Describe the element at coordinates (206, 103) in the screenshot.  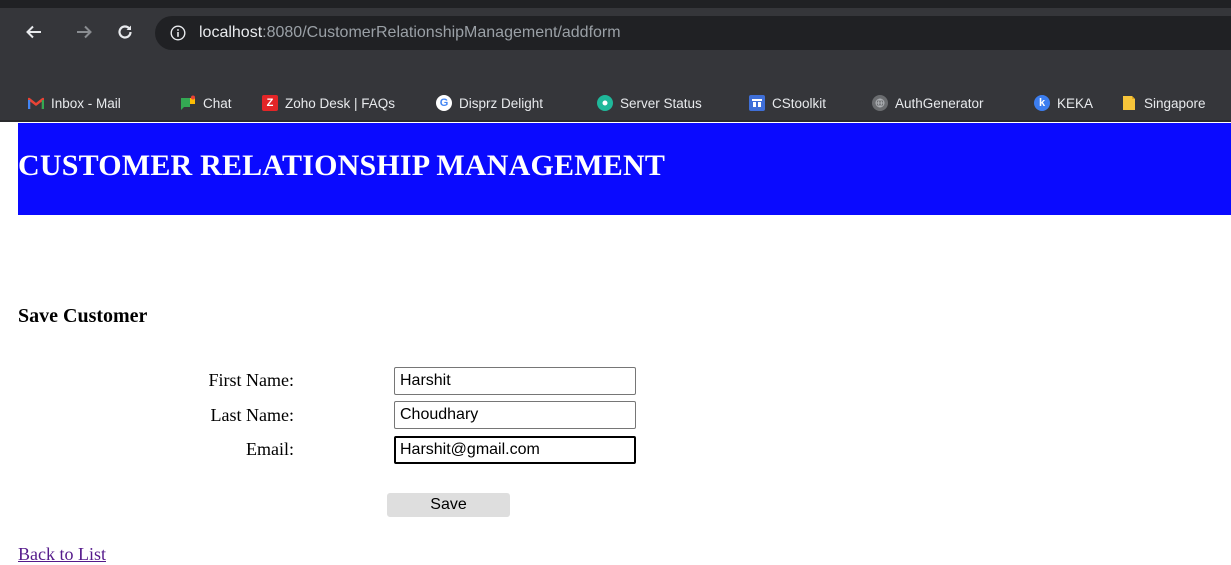
I see `bookmark-chat: Chat` at that location.